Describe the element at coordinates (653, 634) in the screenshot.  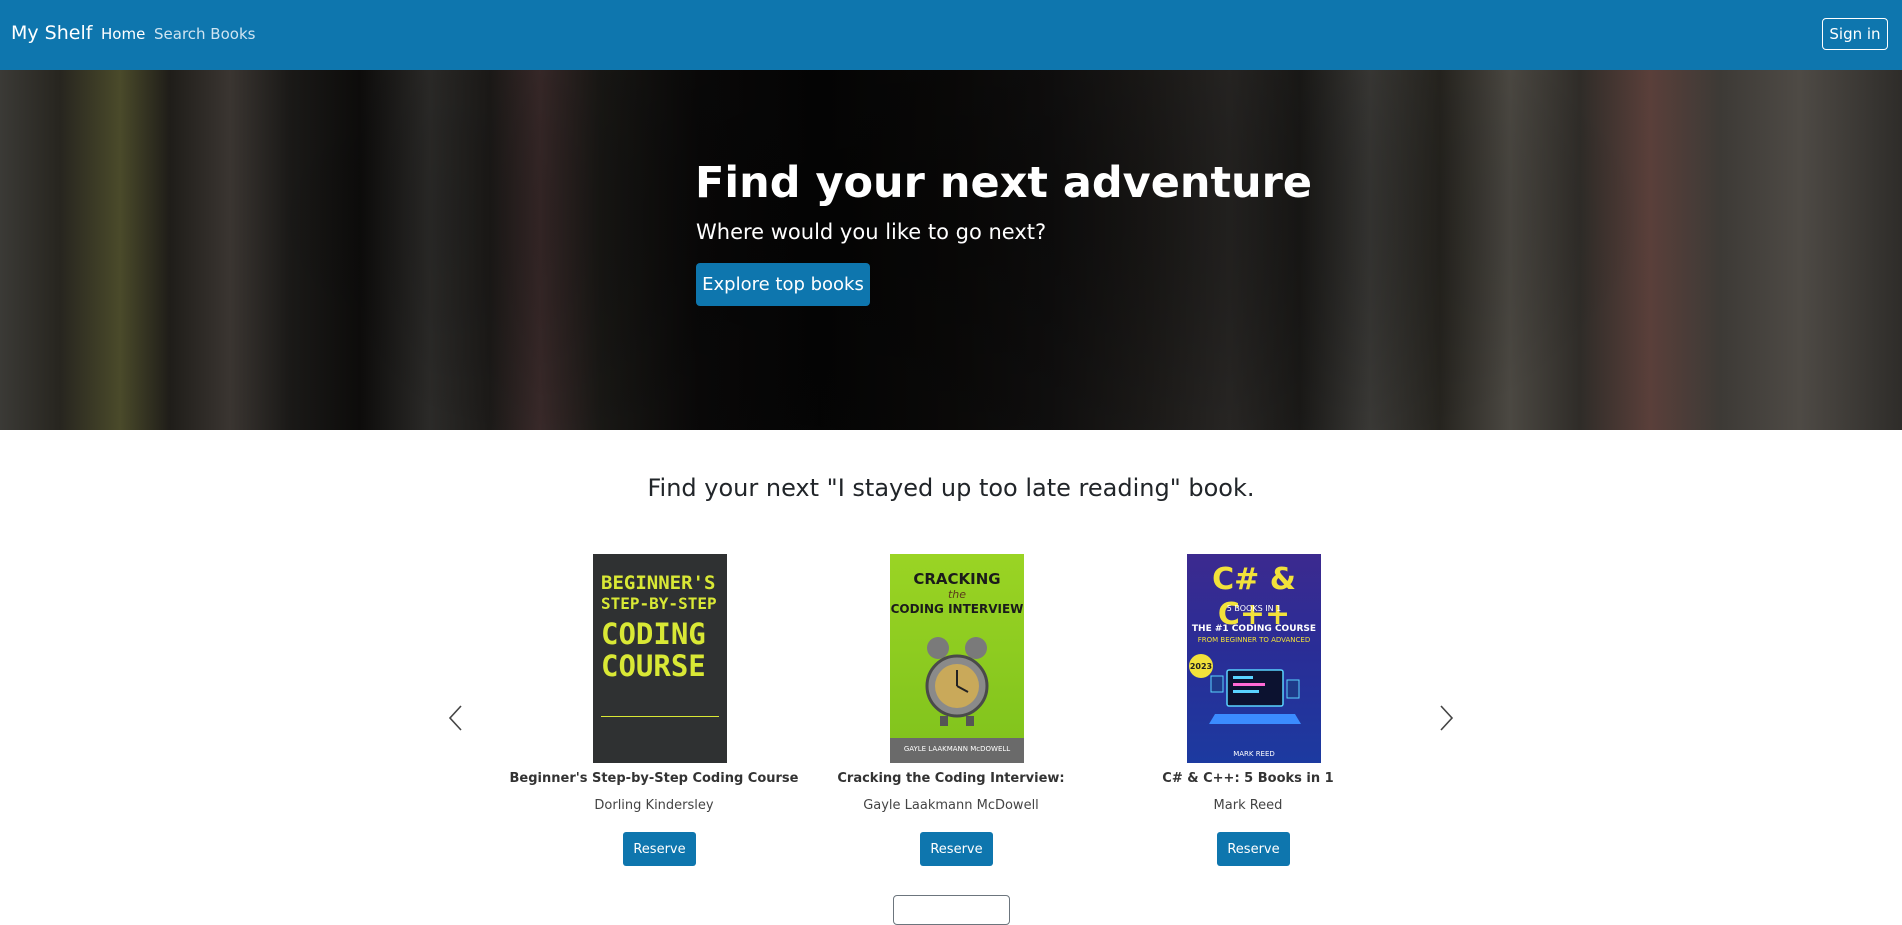
I see `cover-title-line: CODING` at that location.